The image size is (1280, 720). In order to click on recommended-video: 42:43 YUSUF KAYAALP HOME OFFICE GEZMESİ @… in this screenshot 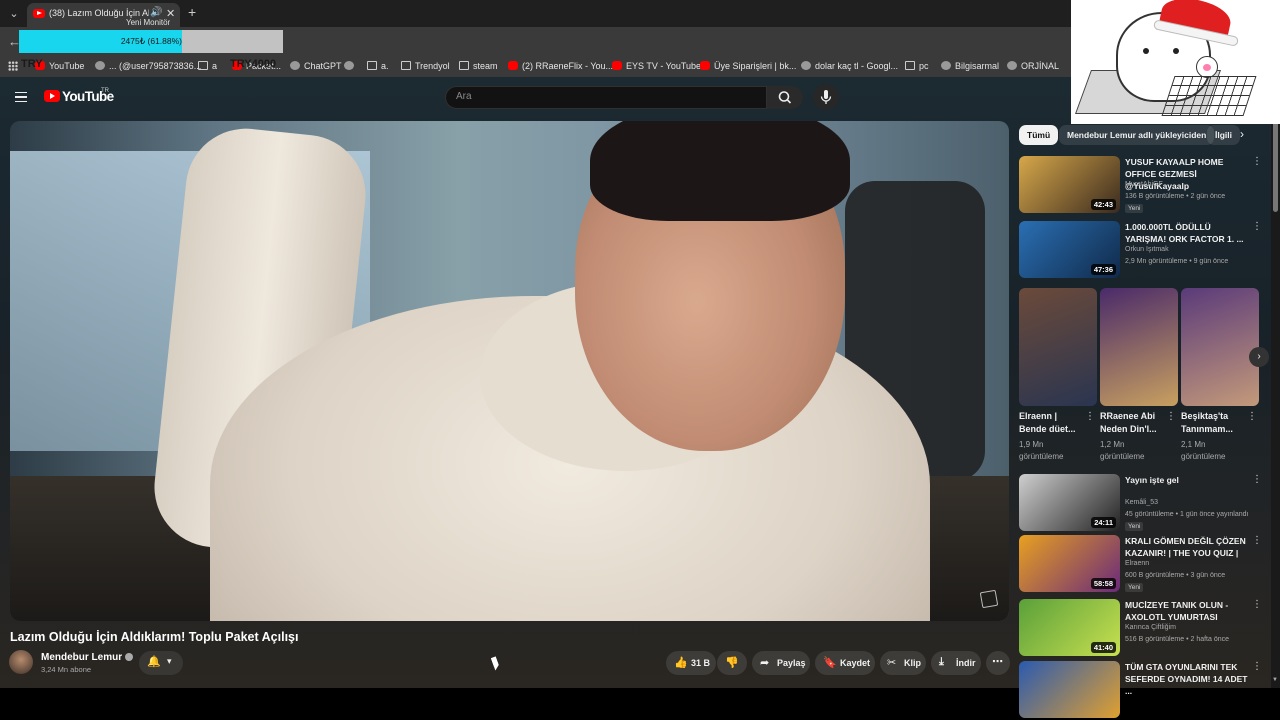, I will do `click(1140, 185)`.